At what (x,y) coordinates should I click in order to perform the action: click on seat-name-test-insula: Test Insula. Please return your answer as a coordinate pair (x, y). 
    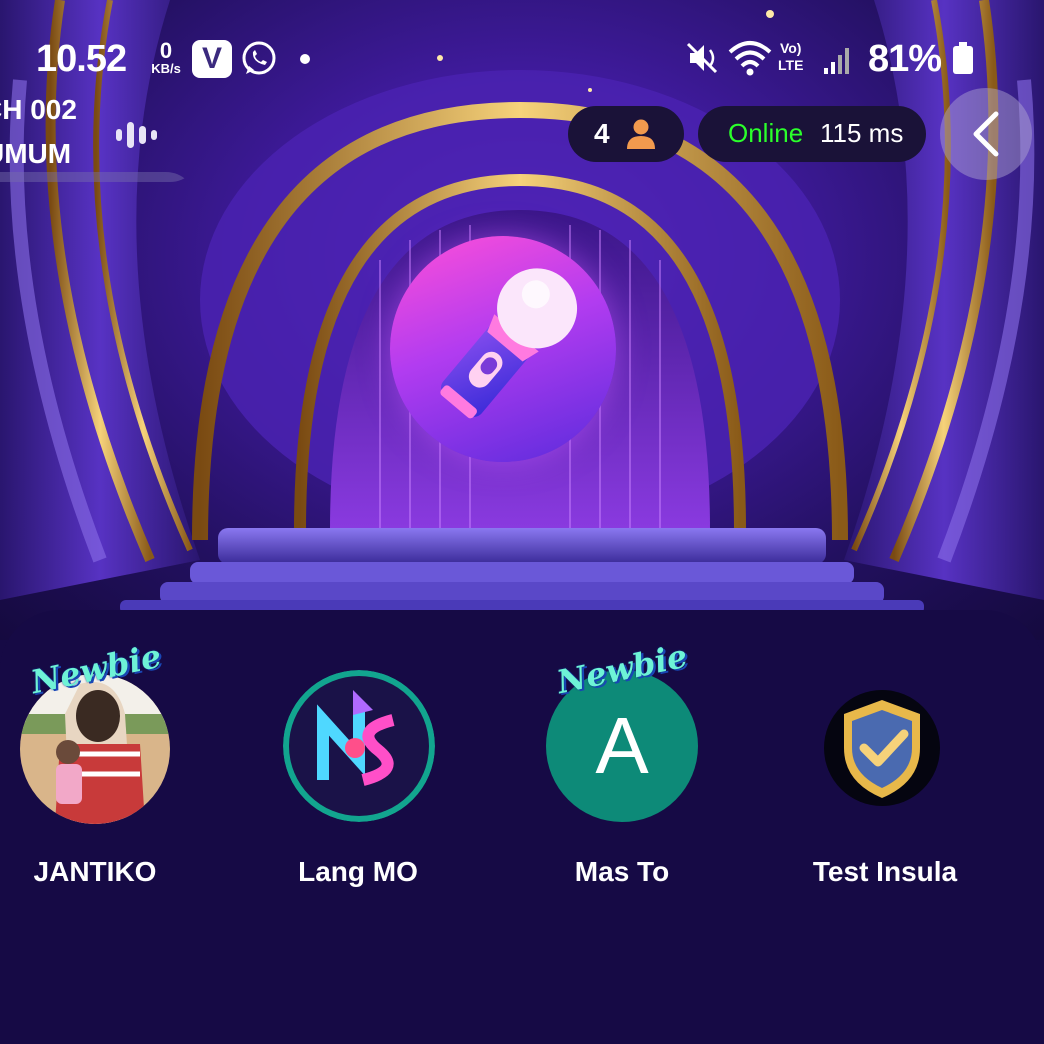
    Looking at the image, I should click on (885, 871).